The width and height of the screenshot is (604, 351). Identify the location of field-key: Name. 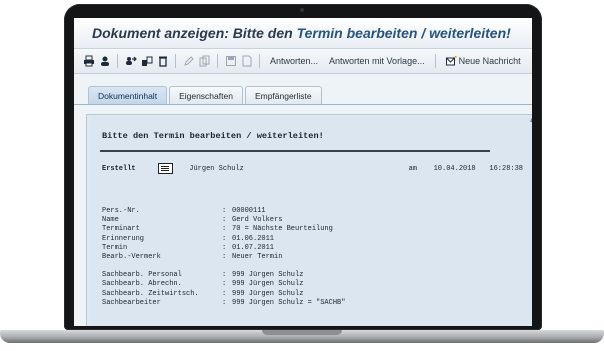
(110, 220).